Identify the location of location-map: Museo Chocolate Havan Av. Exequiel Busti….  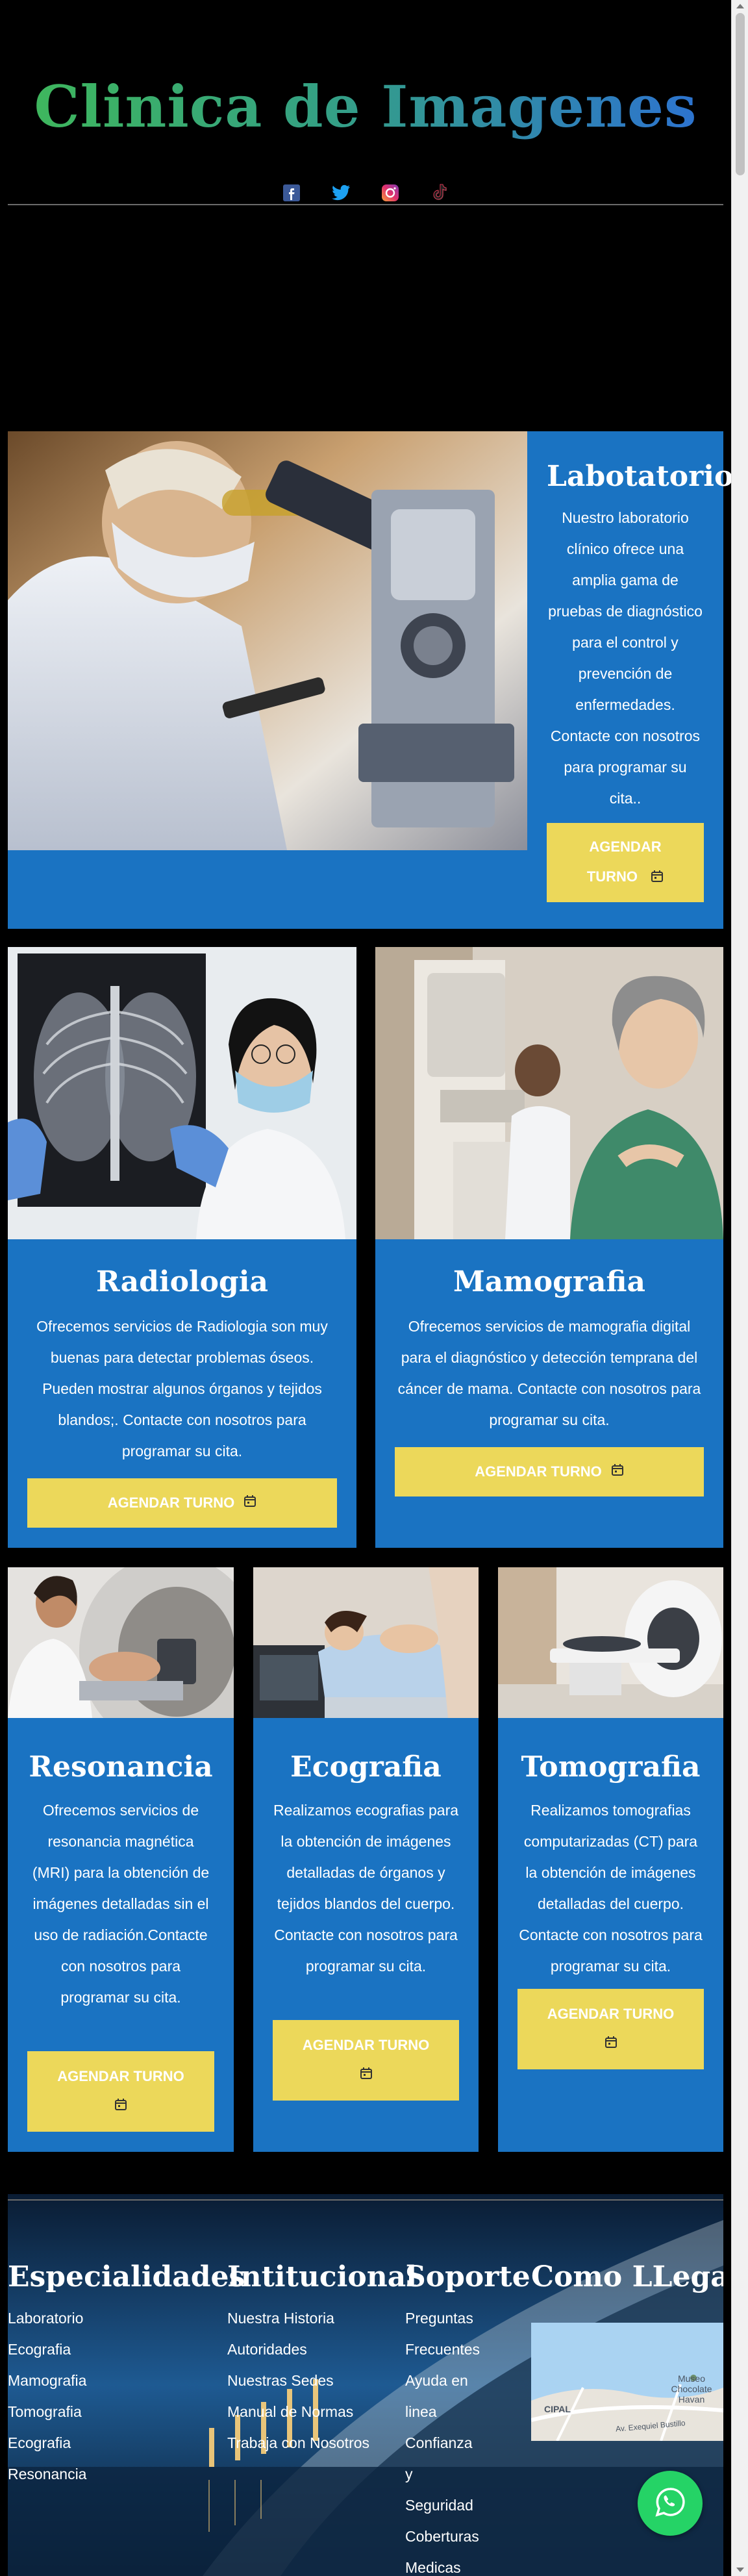
(627, 2382).